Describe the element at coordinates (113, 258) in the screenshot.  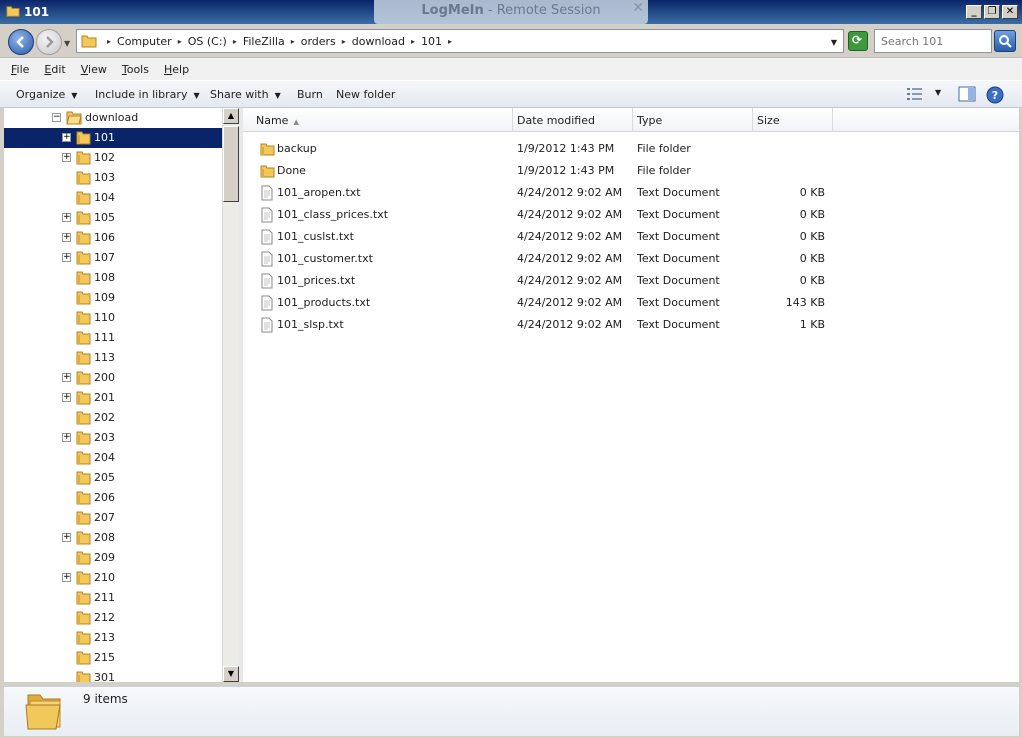
I see `tree-item-107: +107` at that location.